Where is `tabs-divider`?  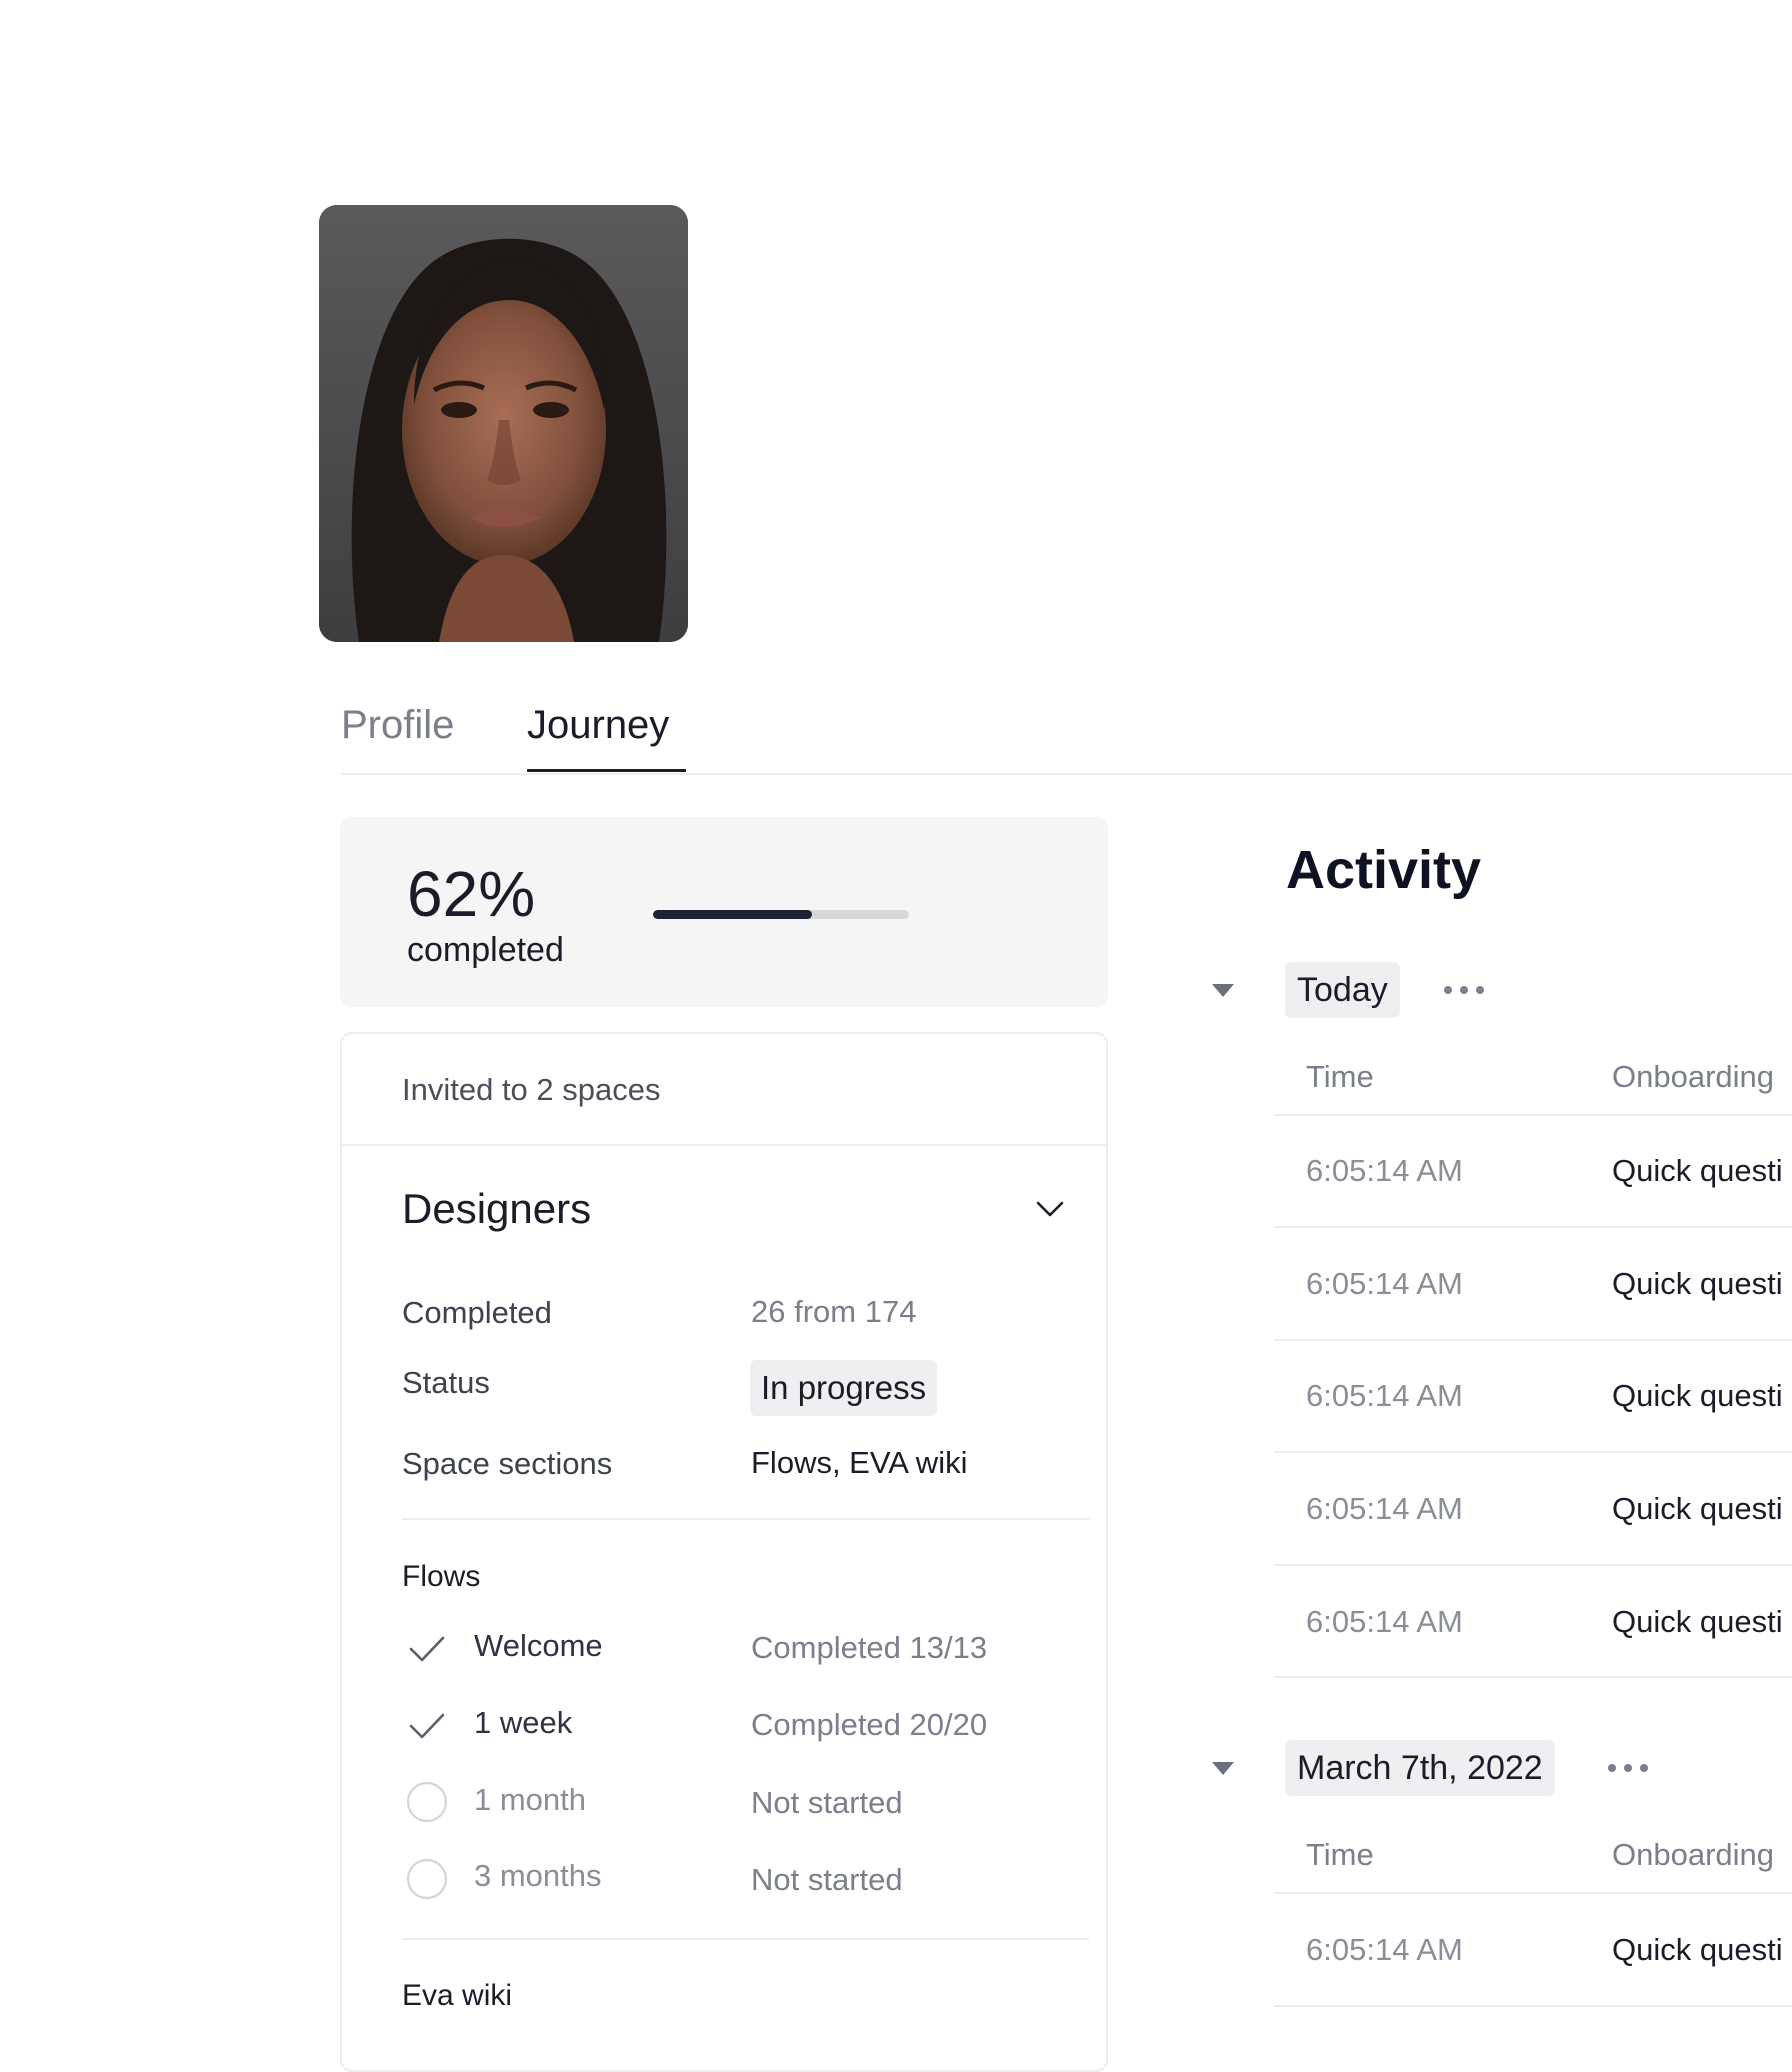
tabs-divider is located at coordinates (1066, 774).